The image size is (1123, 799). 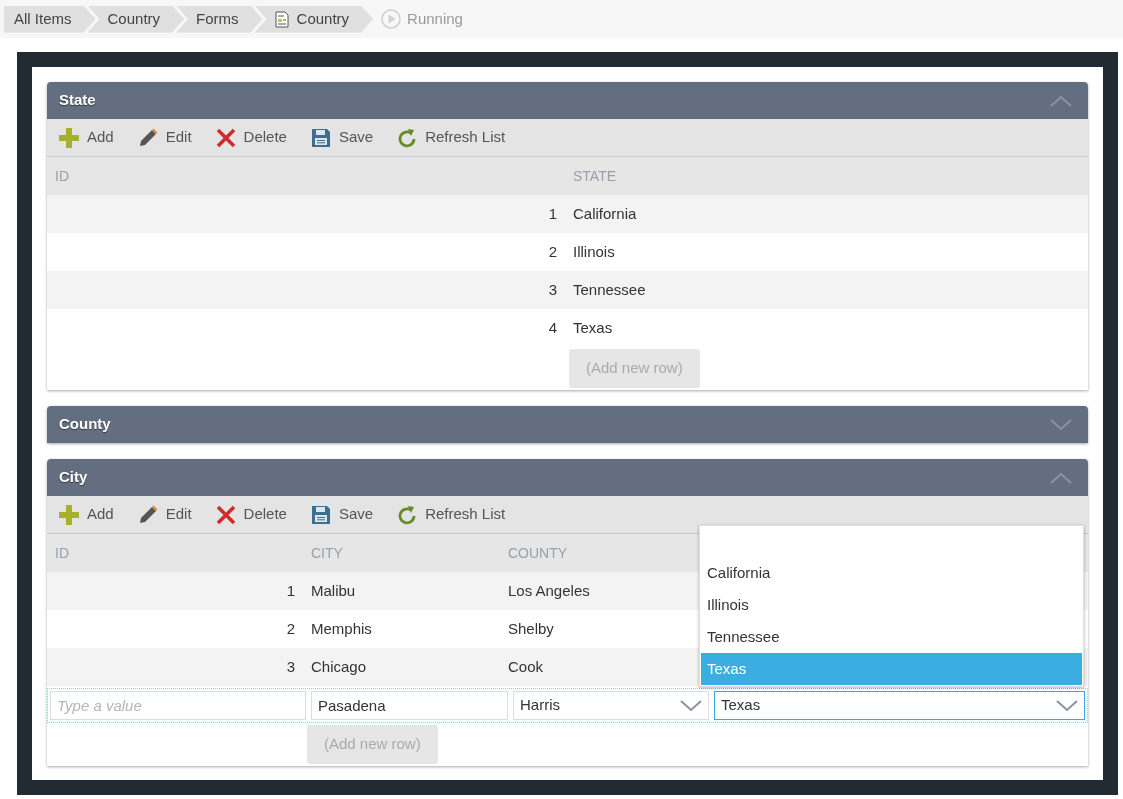 What do you see at coordinates (553, 327) in the screenshot?
I see `table-cell-text: 4` at bounding box center [553, 327].